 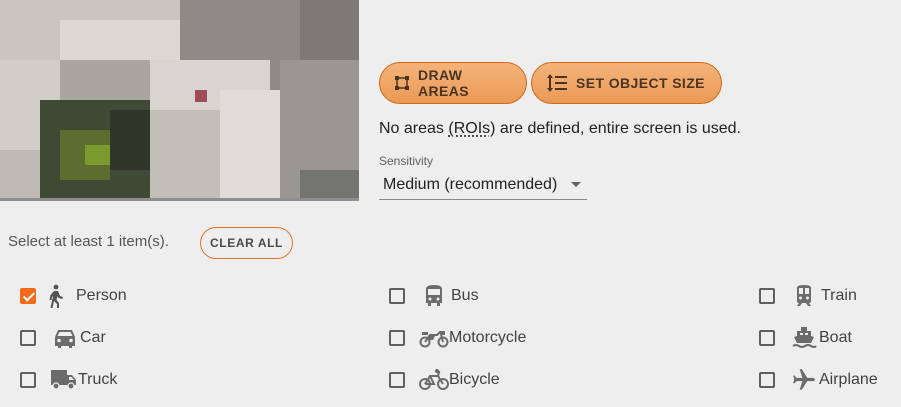 What do you see at coordinates (402, 83) in the screenshot?
I see `draw-areas-icon` at bounding box center [402, 83].